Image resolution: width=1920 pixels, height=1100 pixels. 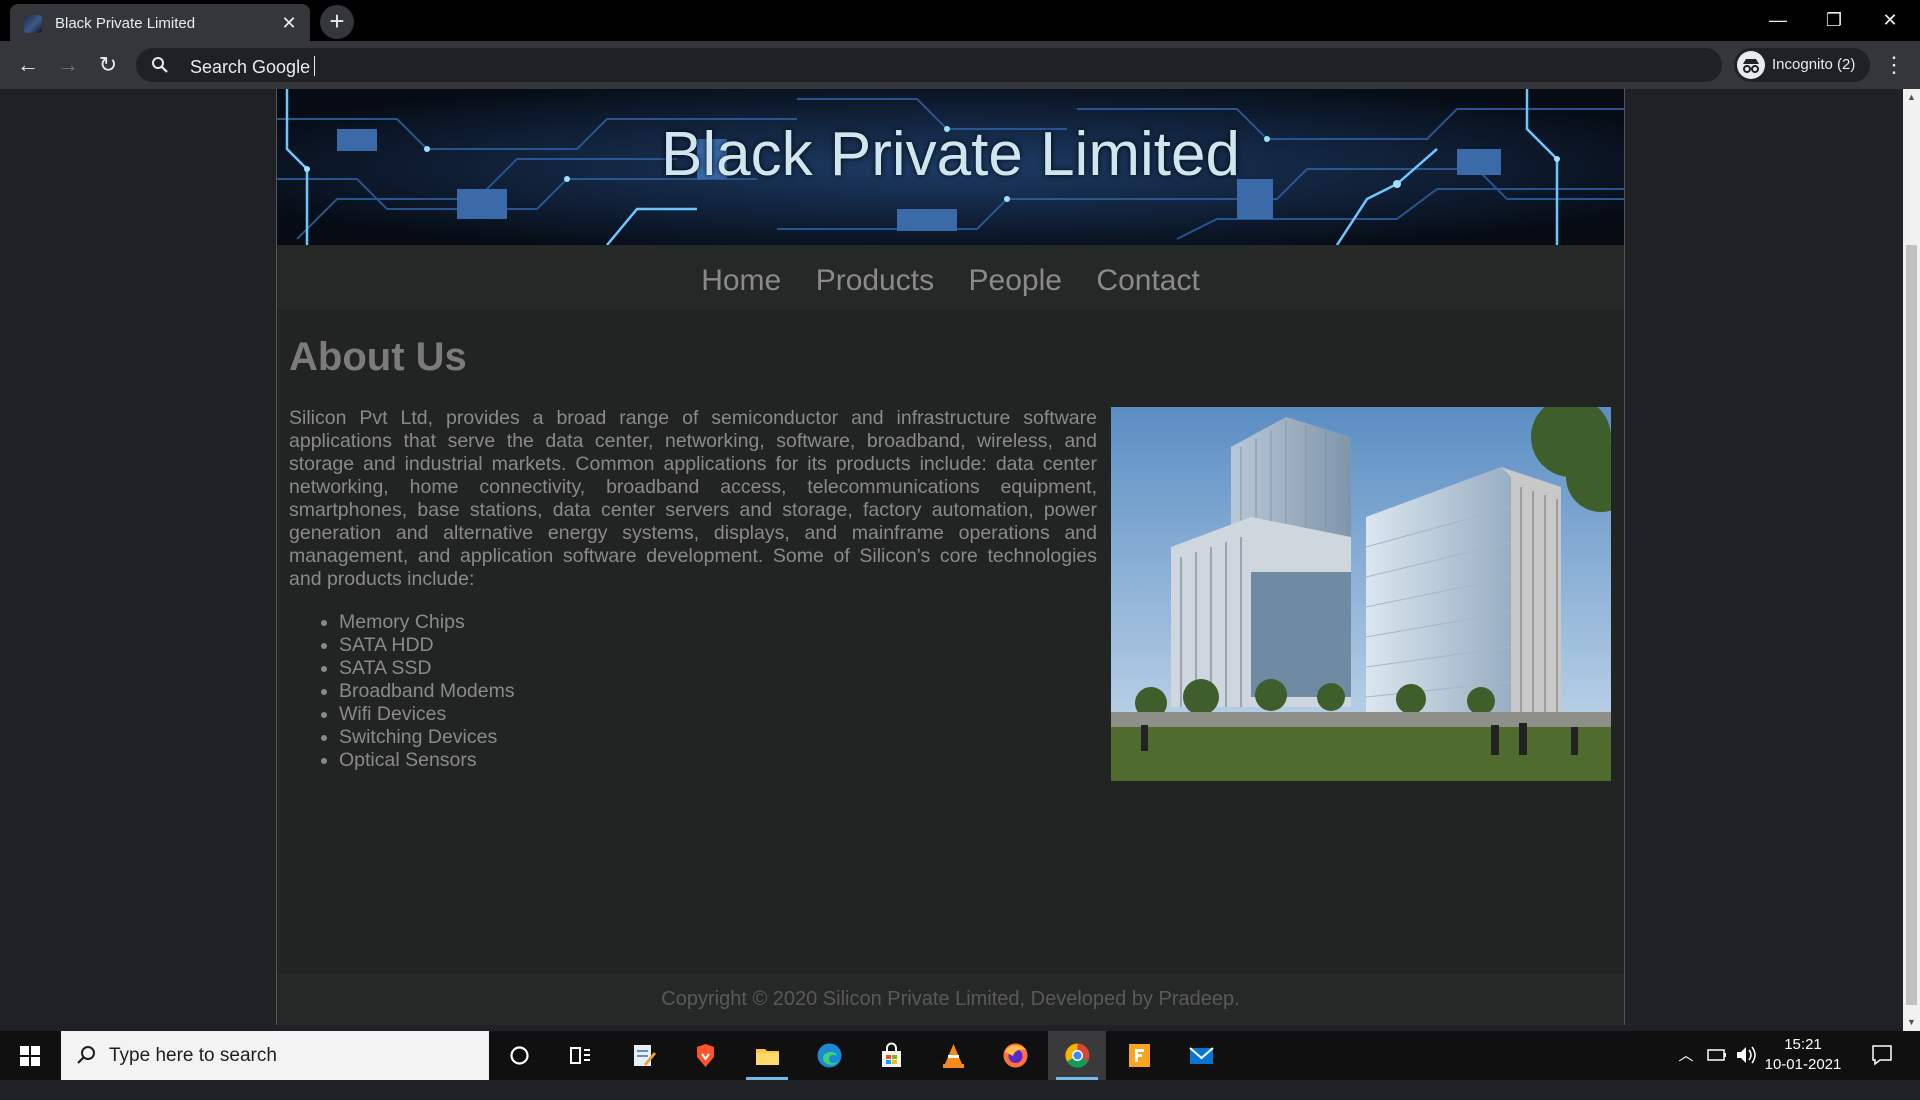 I want to click on browser-menu-icon: ⋮, so click(x=1894, y=65).